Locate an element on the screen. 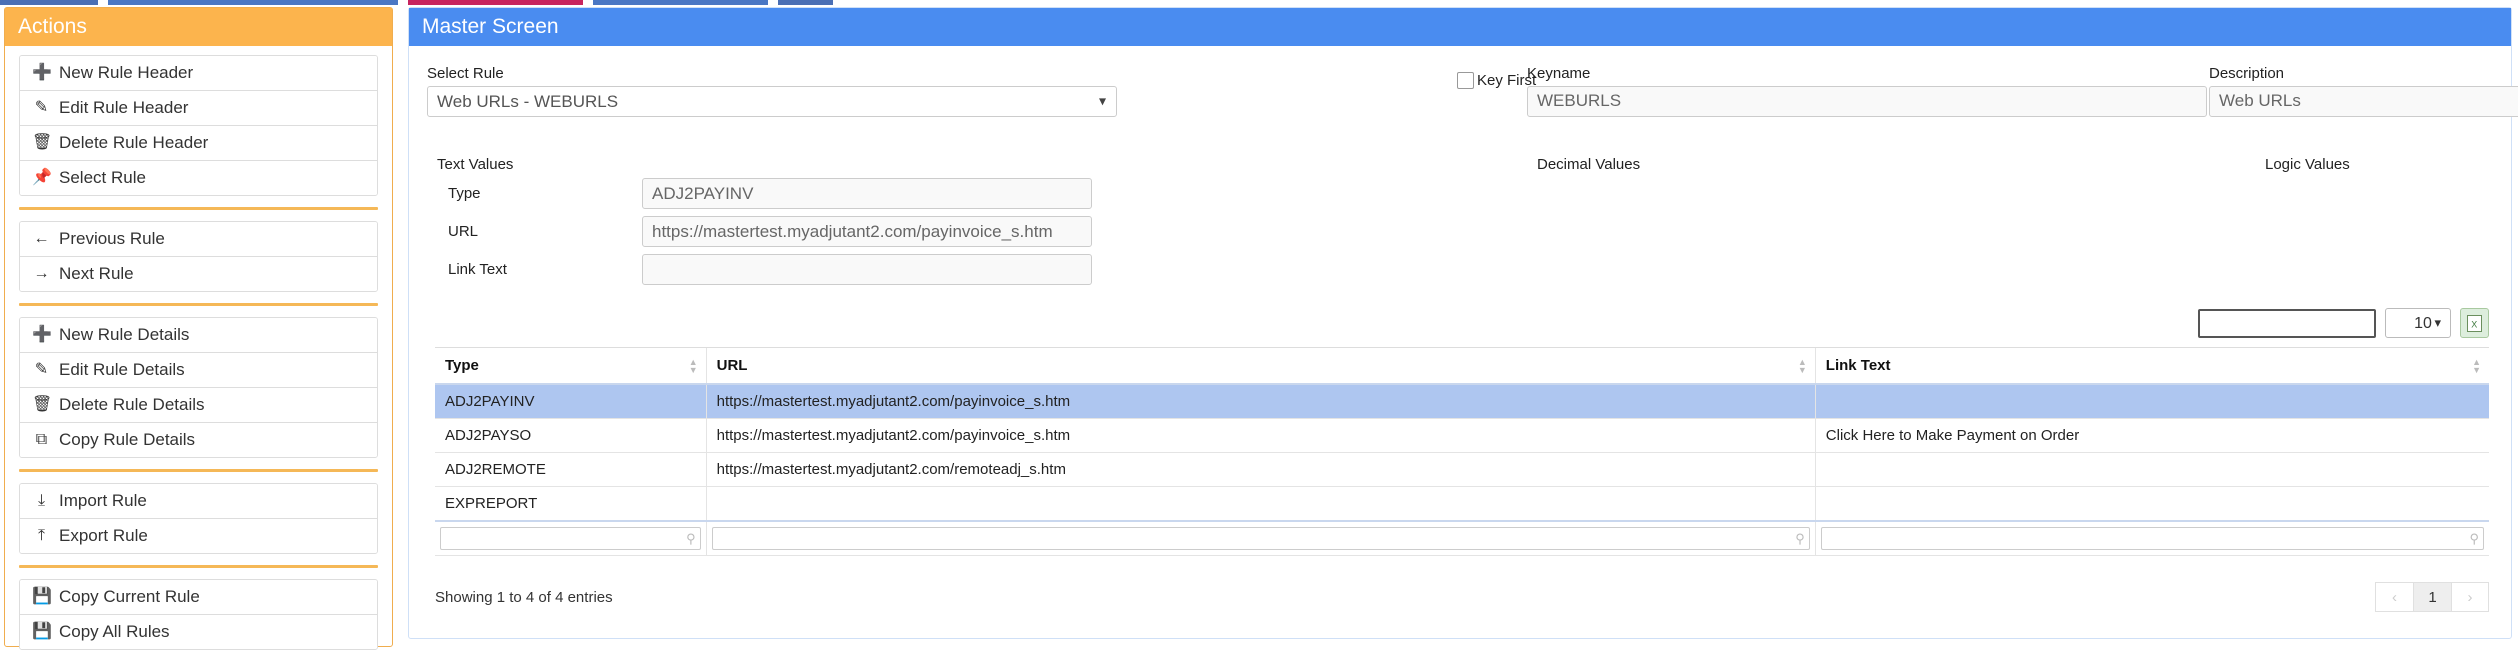  cell-type: ADJ2PAYINV is located at coordinates (571, 401).